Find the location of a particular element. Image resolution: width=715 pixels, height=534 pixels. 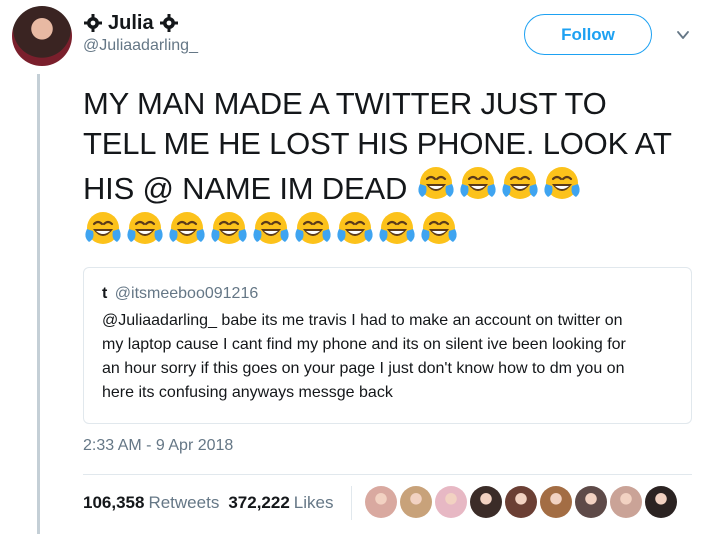

stats-divider is located at coordinates (351, 503).